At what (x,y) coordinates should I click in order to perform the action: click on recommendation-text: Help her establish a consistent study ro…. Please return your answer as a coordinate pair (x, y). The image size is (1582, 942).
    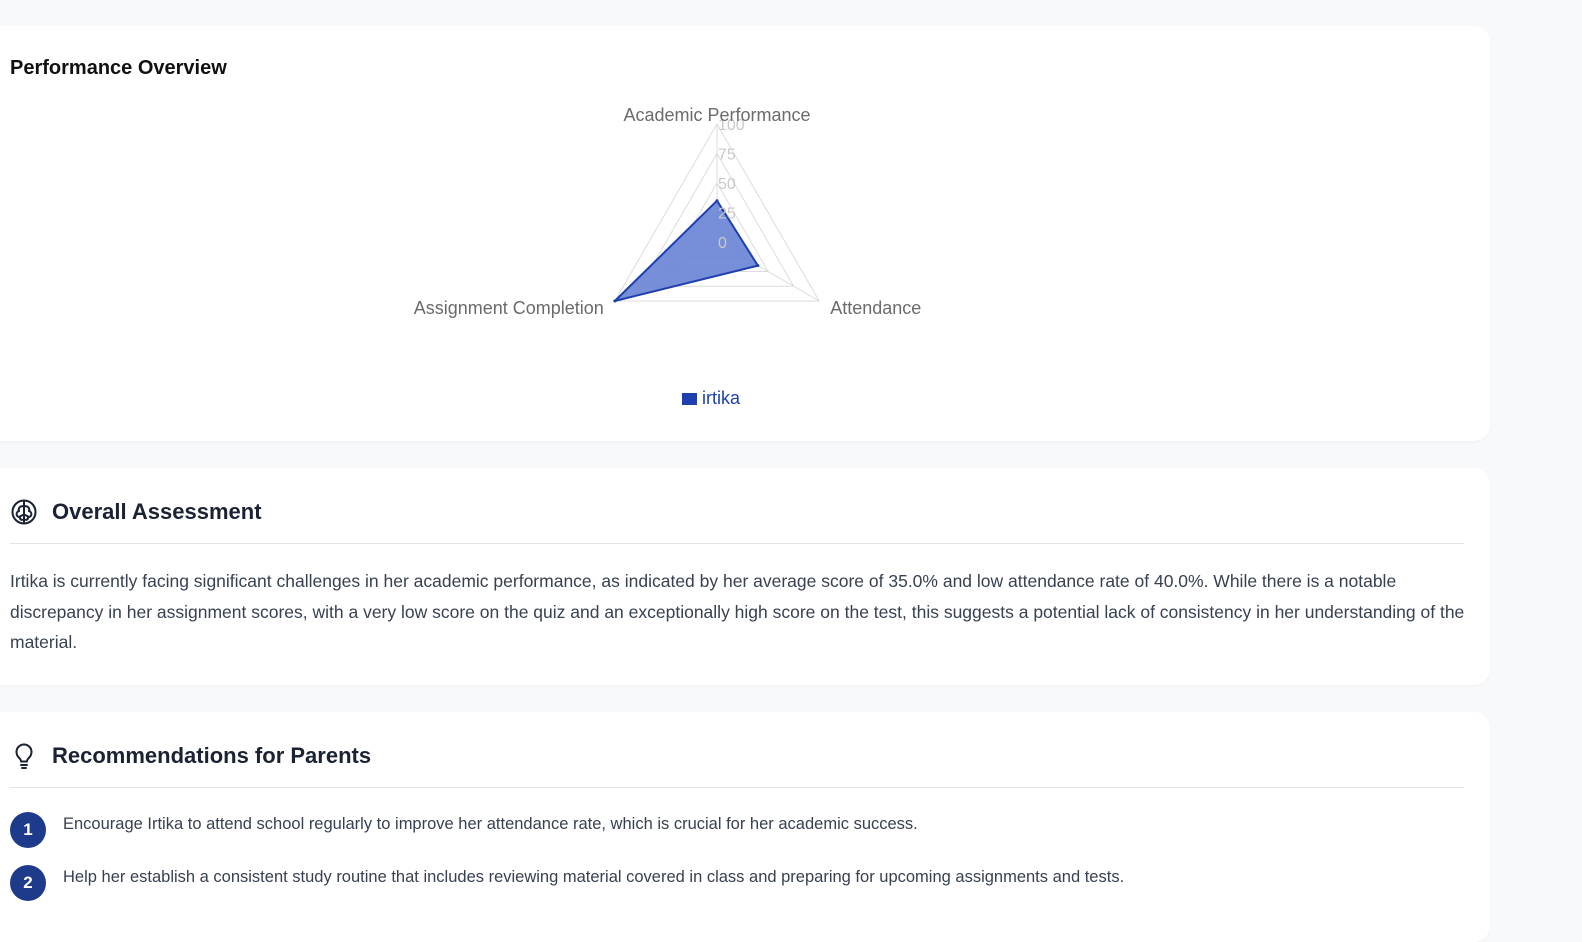
    Looking at the image, I should click on (594, 877).